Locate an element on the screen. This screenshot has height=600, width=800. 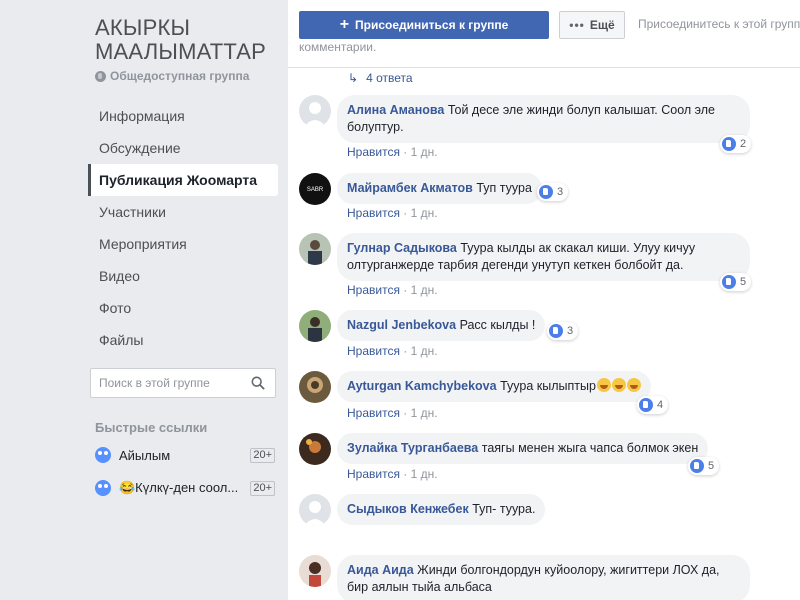
nav-item-joomart-posts: Публикация Жоомарта is located at coordinates (183, 180).